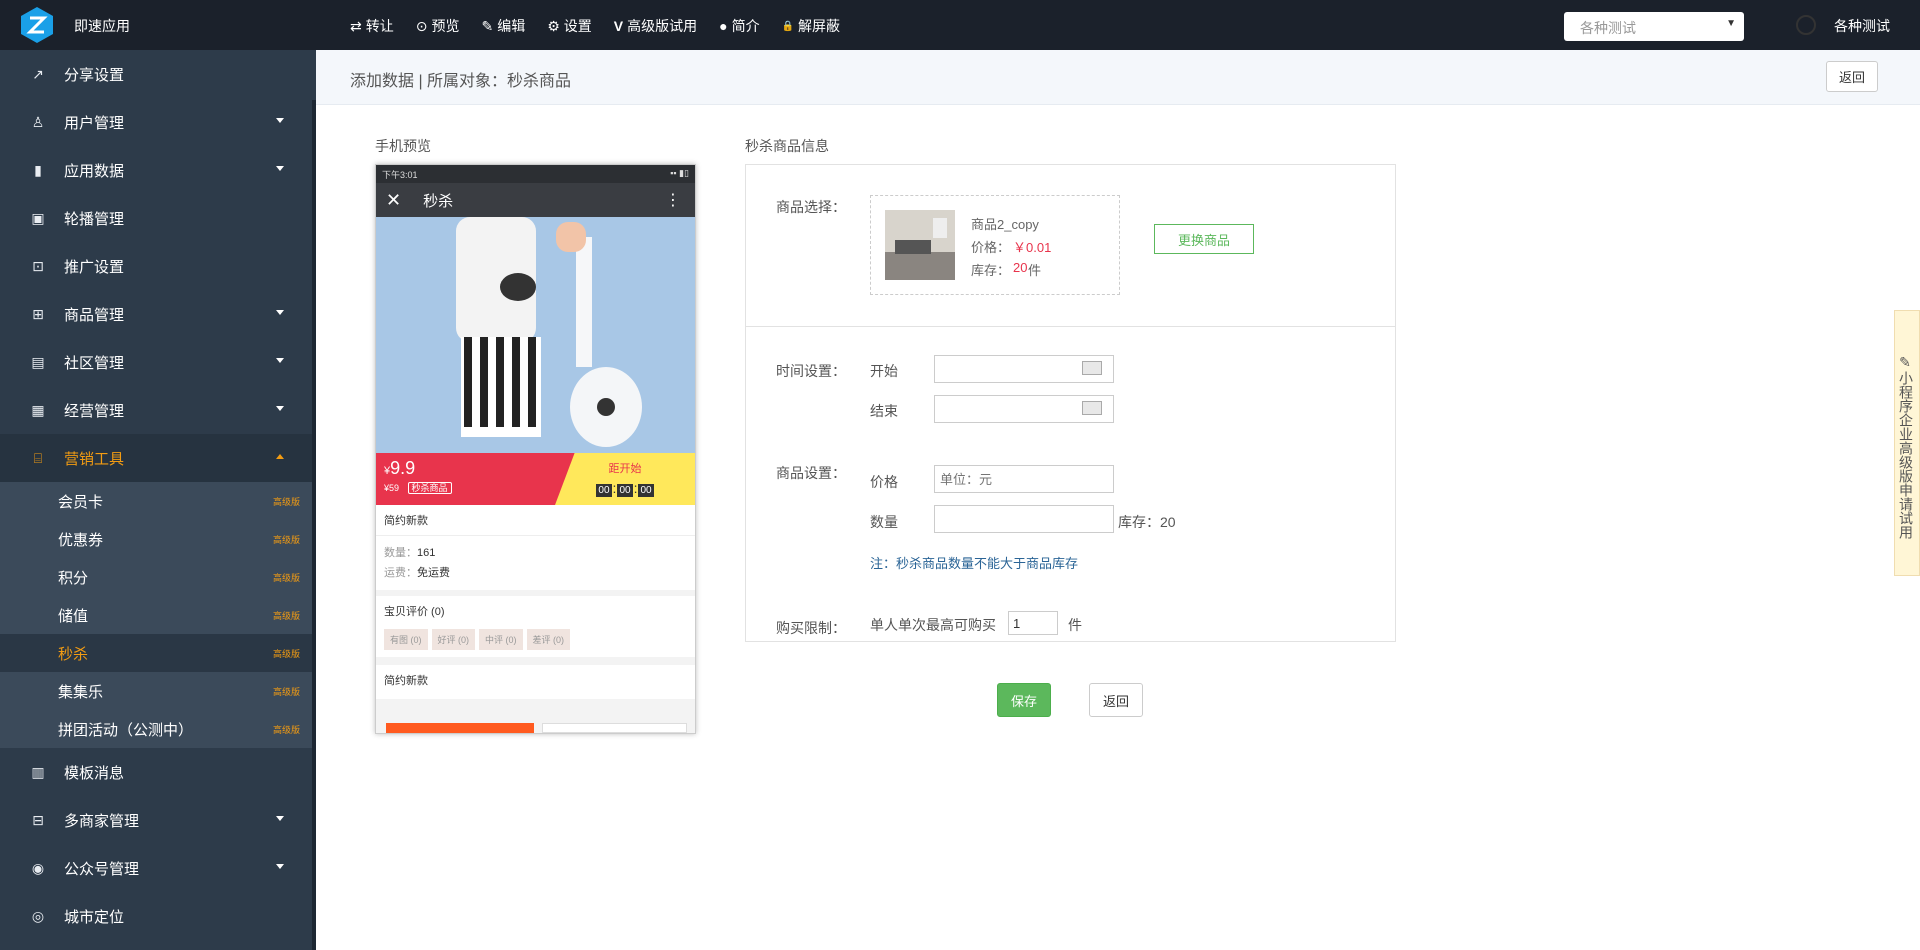  I want to click on sidebar-sub-member-card: 会员卡 高级版, so click(158, 501).